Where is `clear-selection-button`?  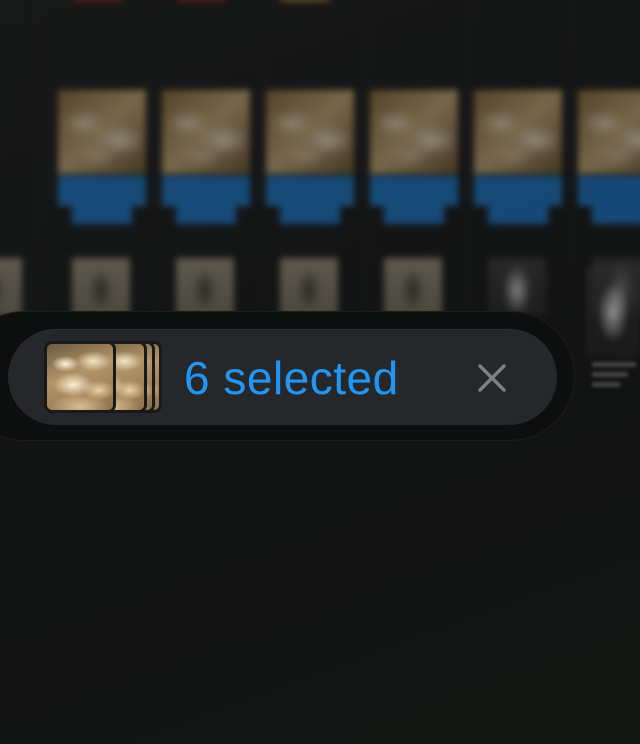 clear-selection-button is located at coordinates (492, 378).